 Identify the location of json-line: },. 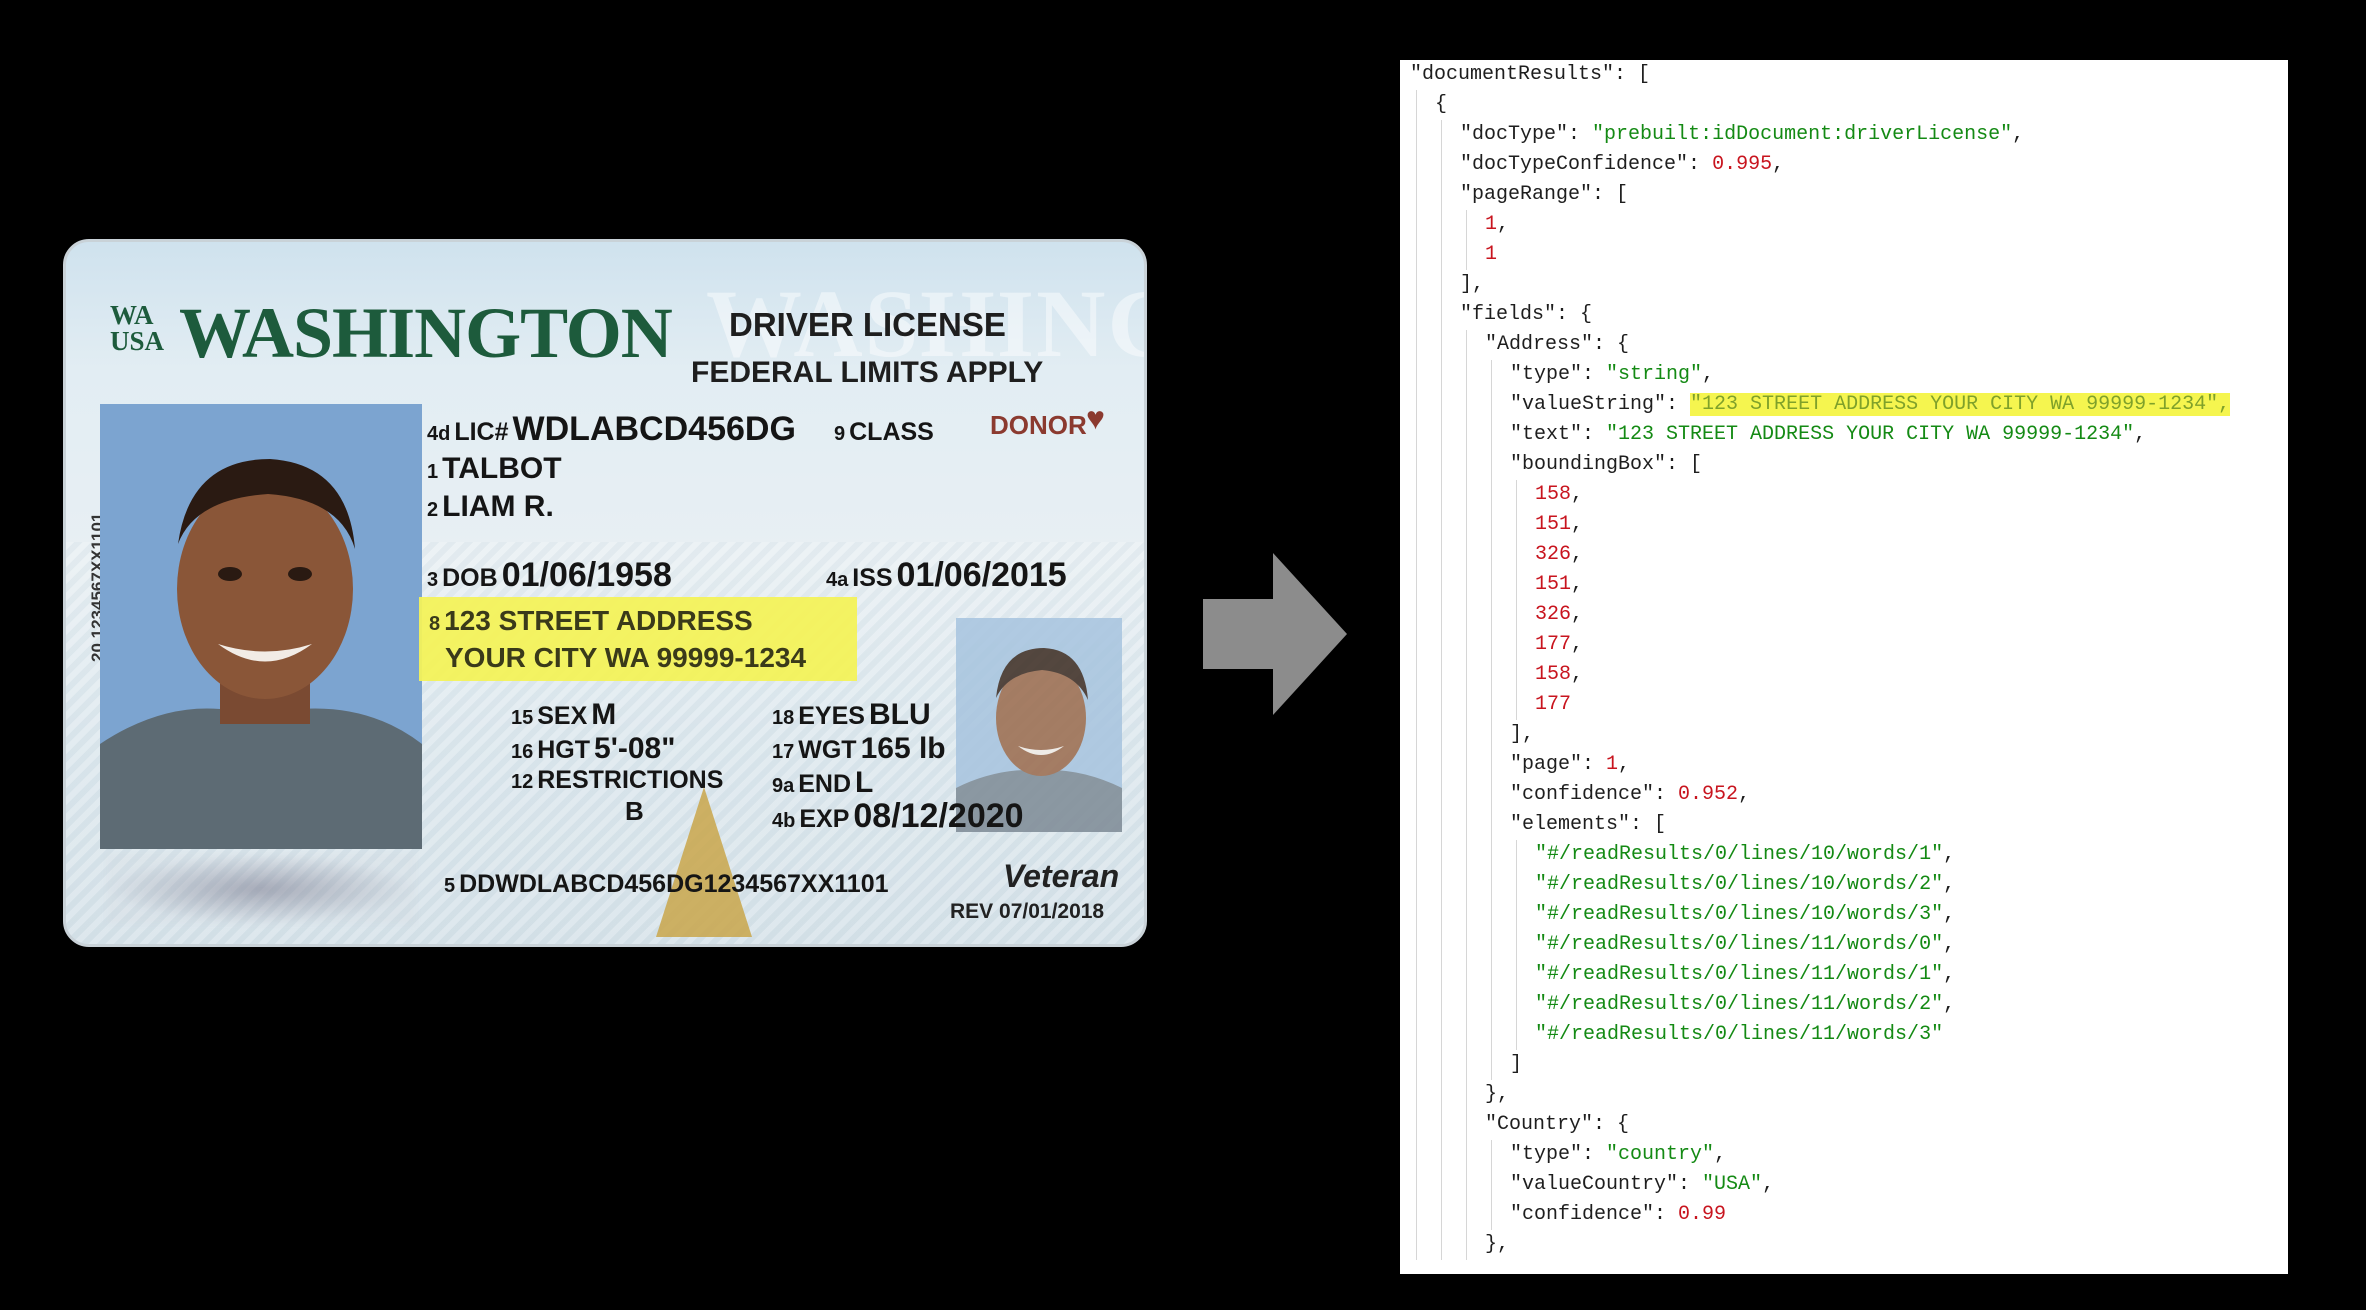
(1497, 1095).